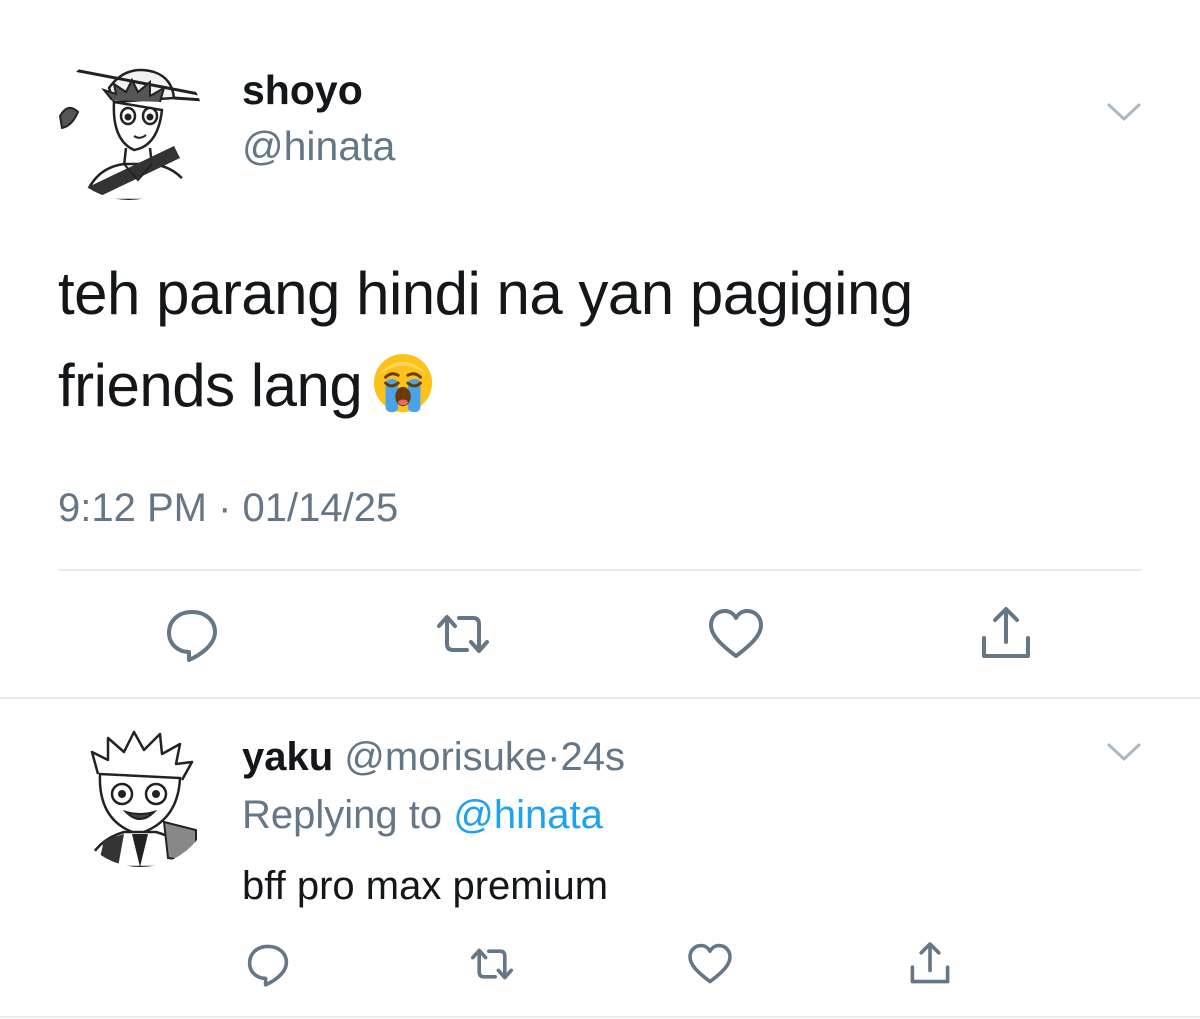  What do you see at coordinates (425, 886) in the screenshot?
I see `reply-text: bff pro max premium` at bounding box center [425, 886].